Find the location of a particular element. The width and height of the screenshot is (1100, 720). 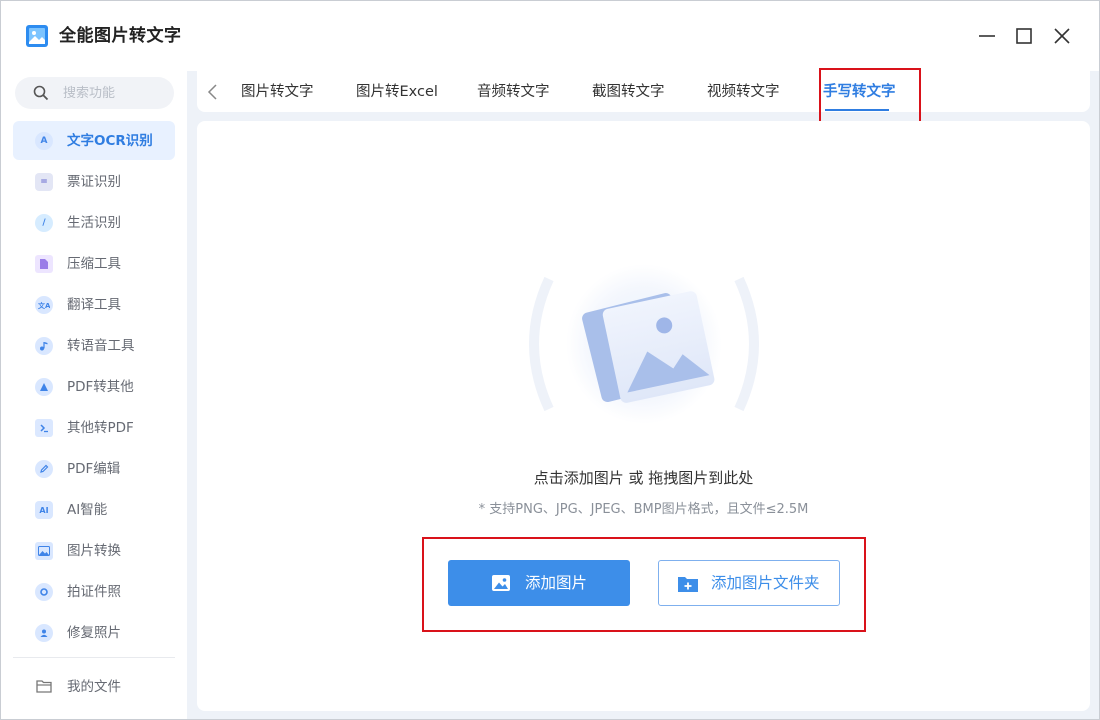

sidebar-item-label: 图片转换 is located at coordinates (94, 551).